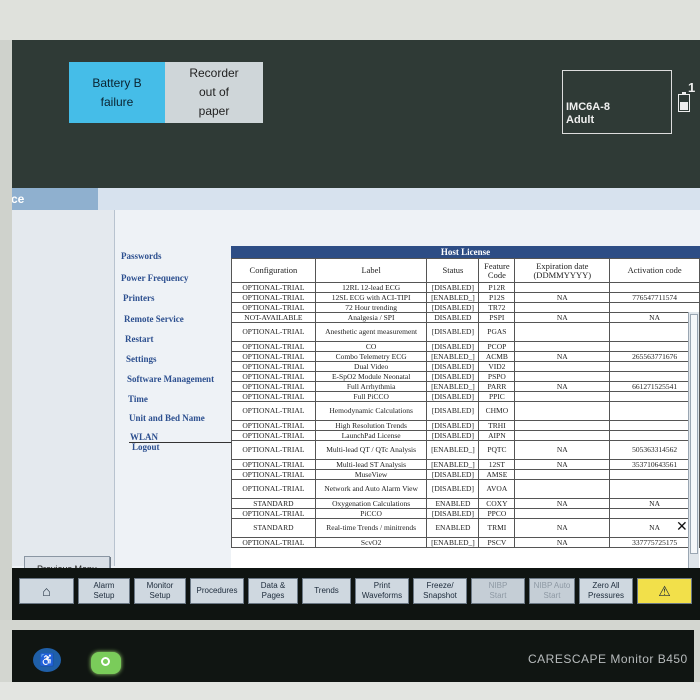 Image resolution: width=700 pixels, height=700 pixels. I want to click on power-button, so click(106, 663).